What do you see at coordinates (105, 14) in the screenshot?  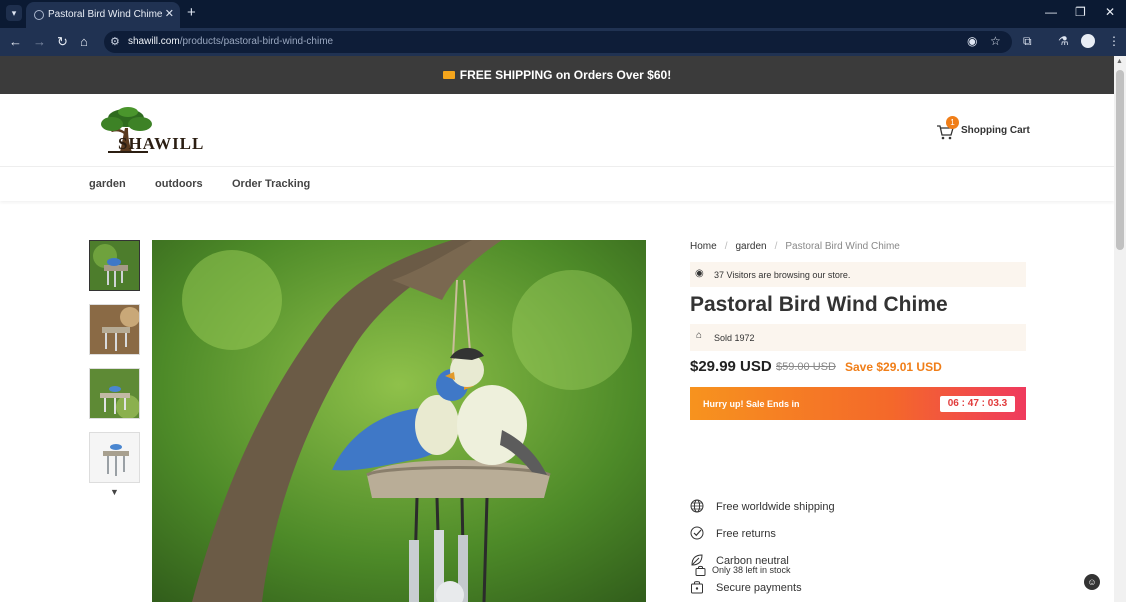 I see `tab-title: Pastoral Bird Wind Chime` at bounding box center [105, 14].